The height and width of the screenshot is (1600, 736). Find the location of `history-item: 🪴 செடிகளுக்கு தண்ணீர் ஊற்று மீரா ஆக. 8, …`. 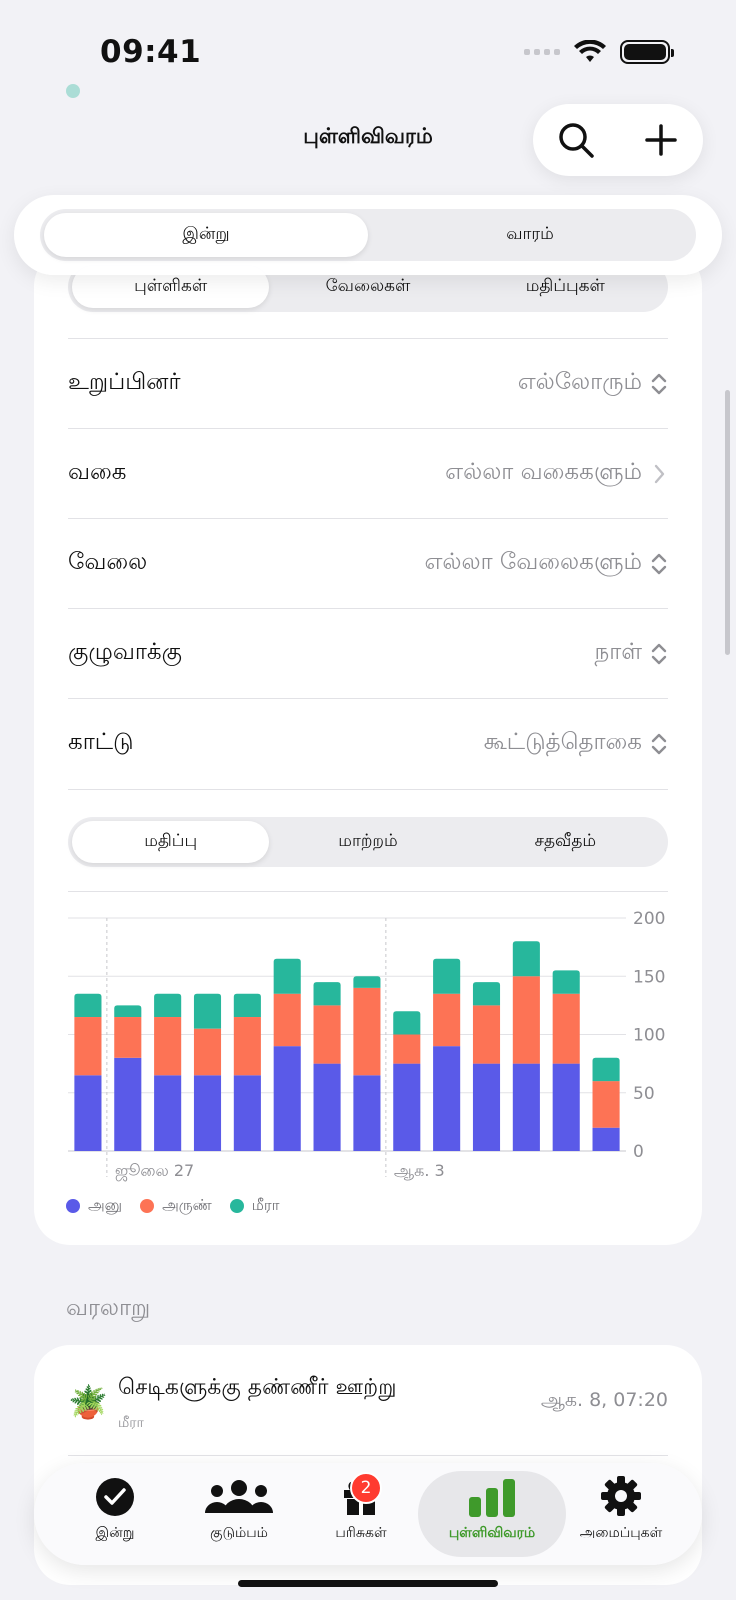

history-item: 🪴 செடிகளுக்கு தண்ணீர் ஊற்று மீரா ஆக. 8, … is located at coordinates (368, 1400).